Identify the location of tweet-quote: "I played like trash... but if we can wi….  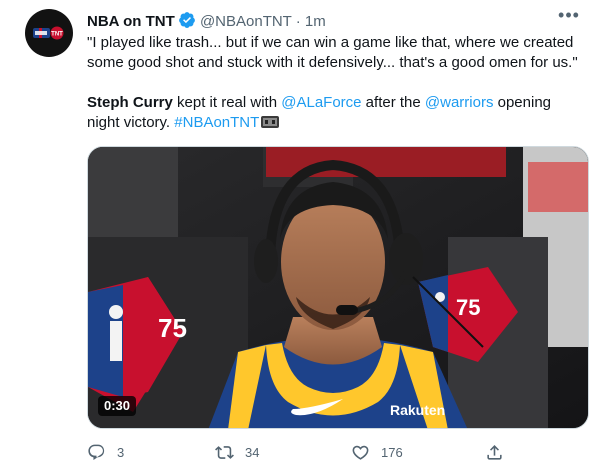
(332, 52).